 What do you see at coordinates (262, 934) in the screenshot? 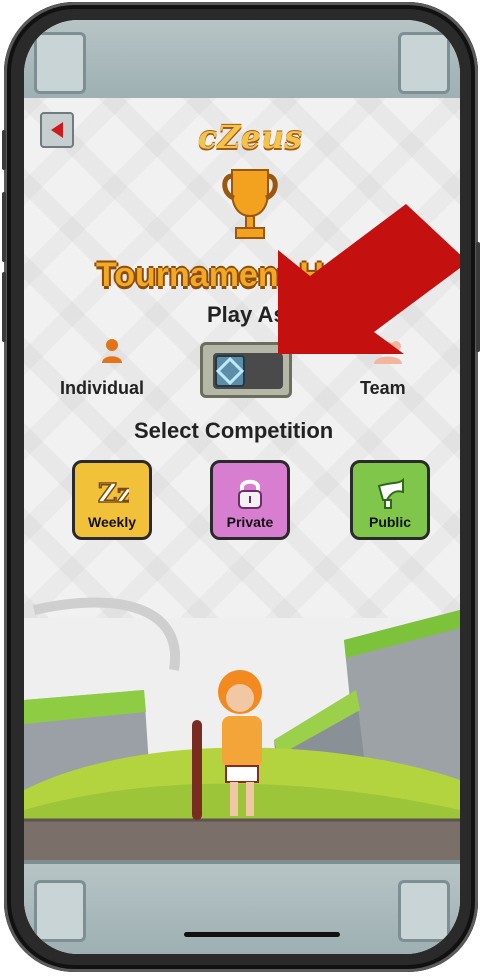
I see `home-indicator` at bounding box center [262, 934].